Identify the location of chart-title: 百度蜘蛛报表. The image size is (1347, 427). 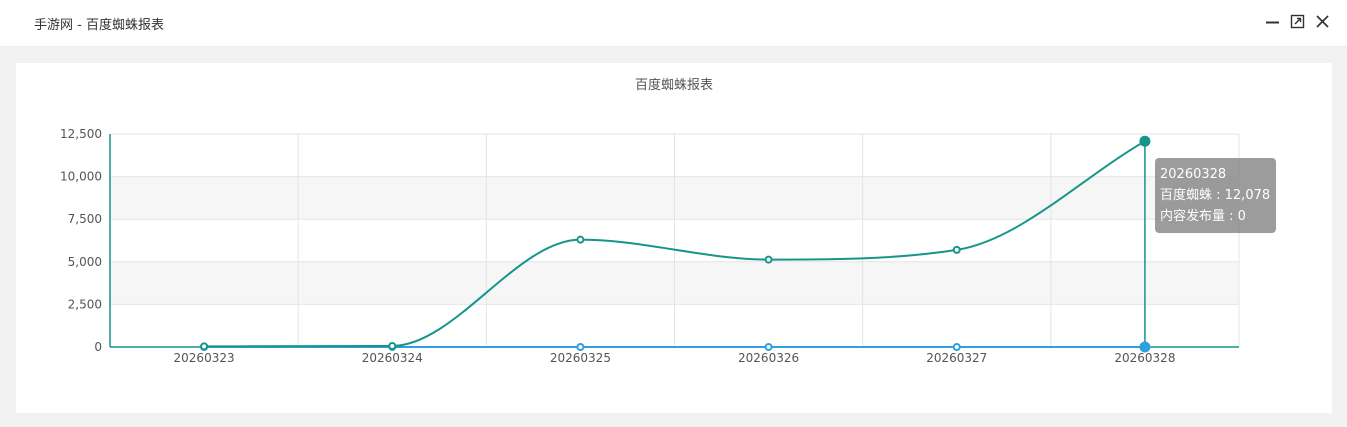
(674, 85).